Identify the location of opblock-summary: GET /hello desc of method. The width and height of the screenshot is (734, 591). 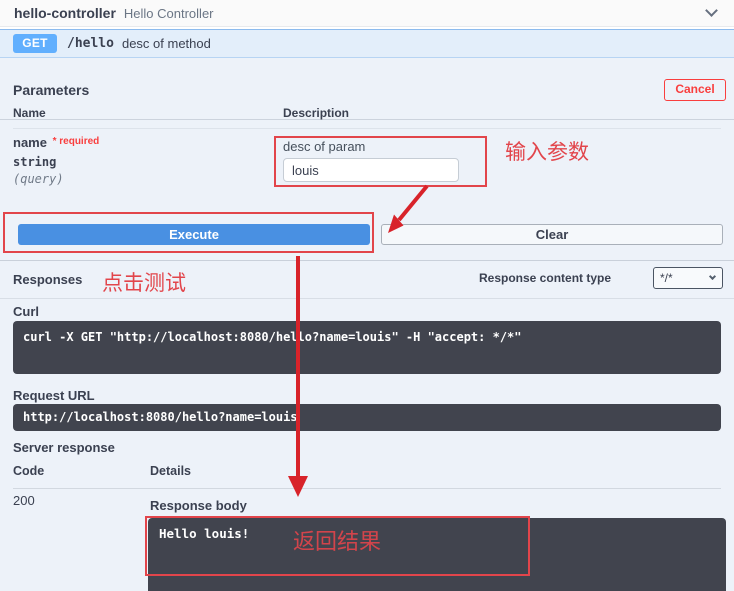
(367, 44).